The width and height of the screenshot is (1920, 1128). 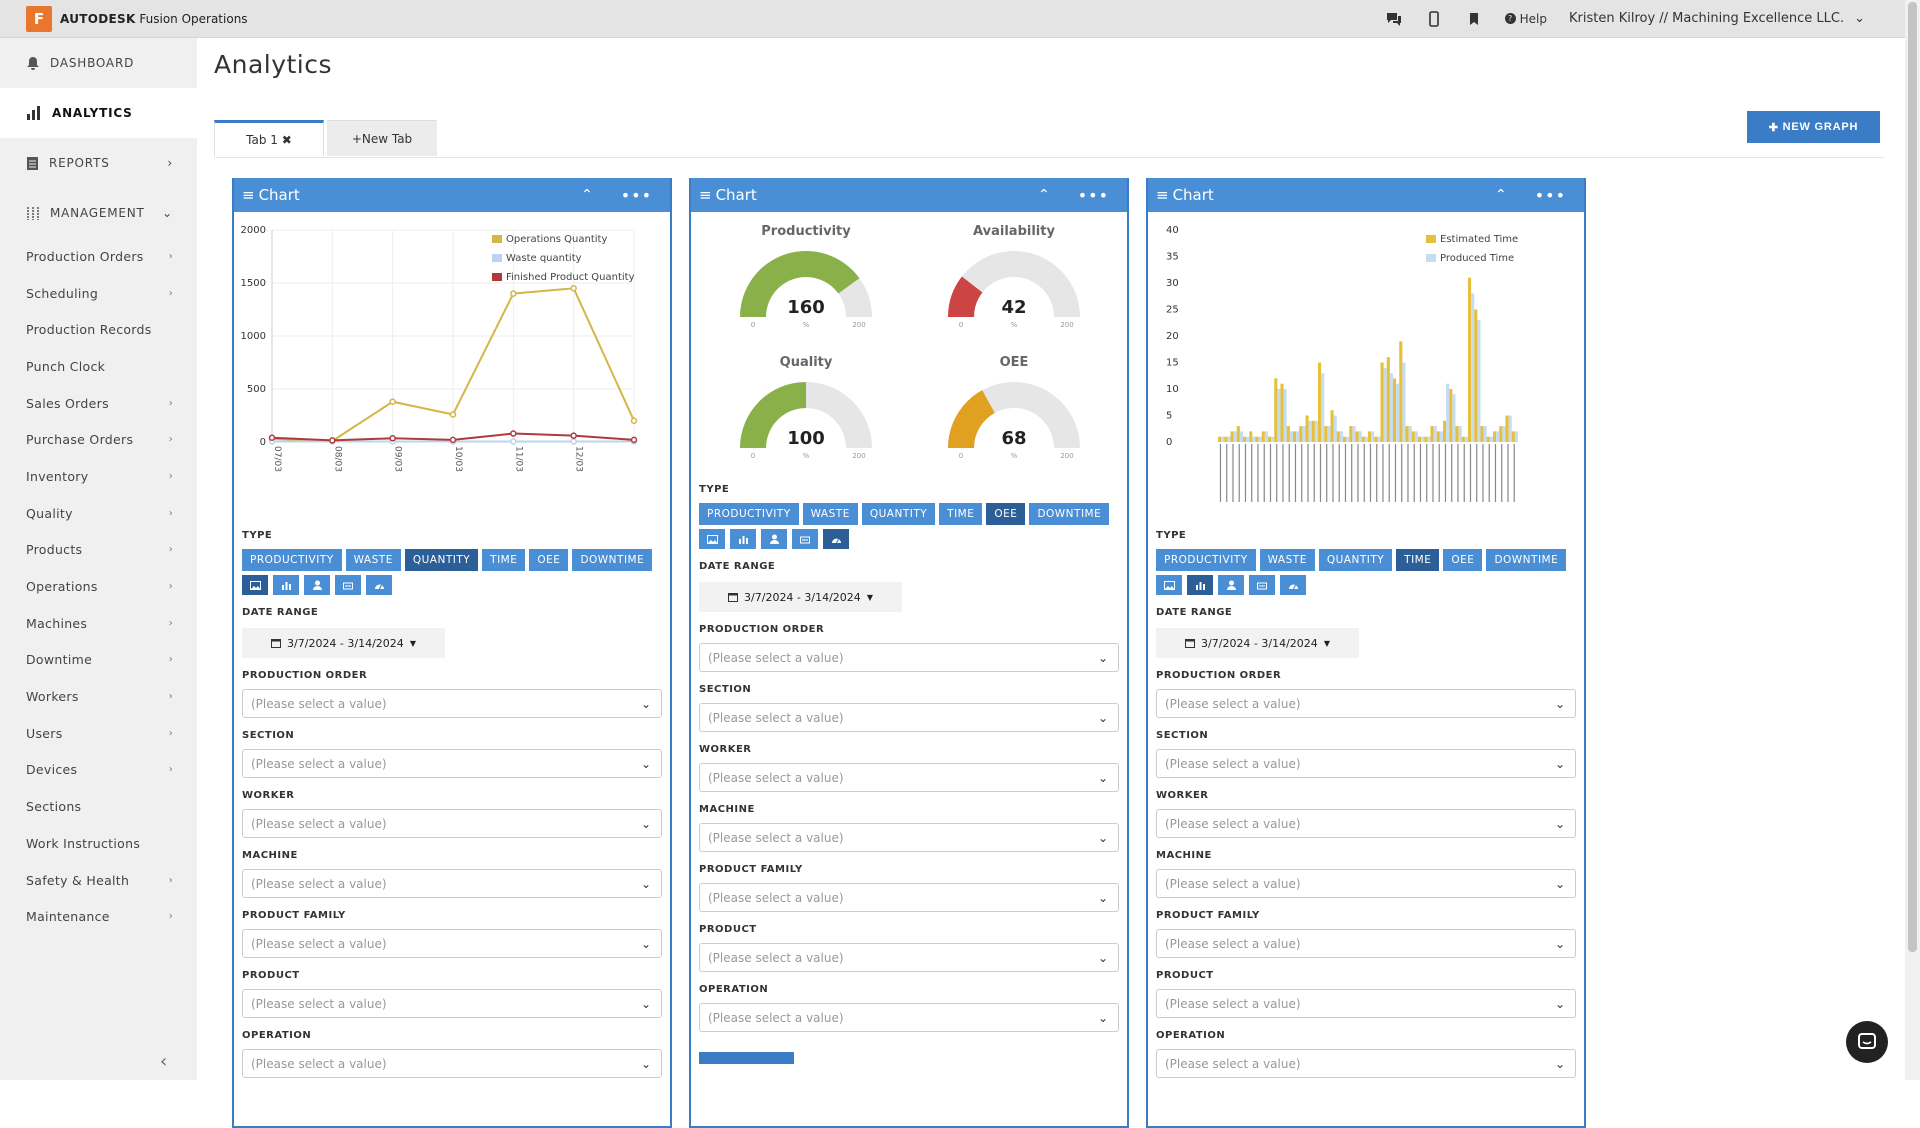 What do you see at coordinates (98, 806) in the screenshot?
I see `sidebar-item-sections: Sections` at bounding box center [98, 806].